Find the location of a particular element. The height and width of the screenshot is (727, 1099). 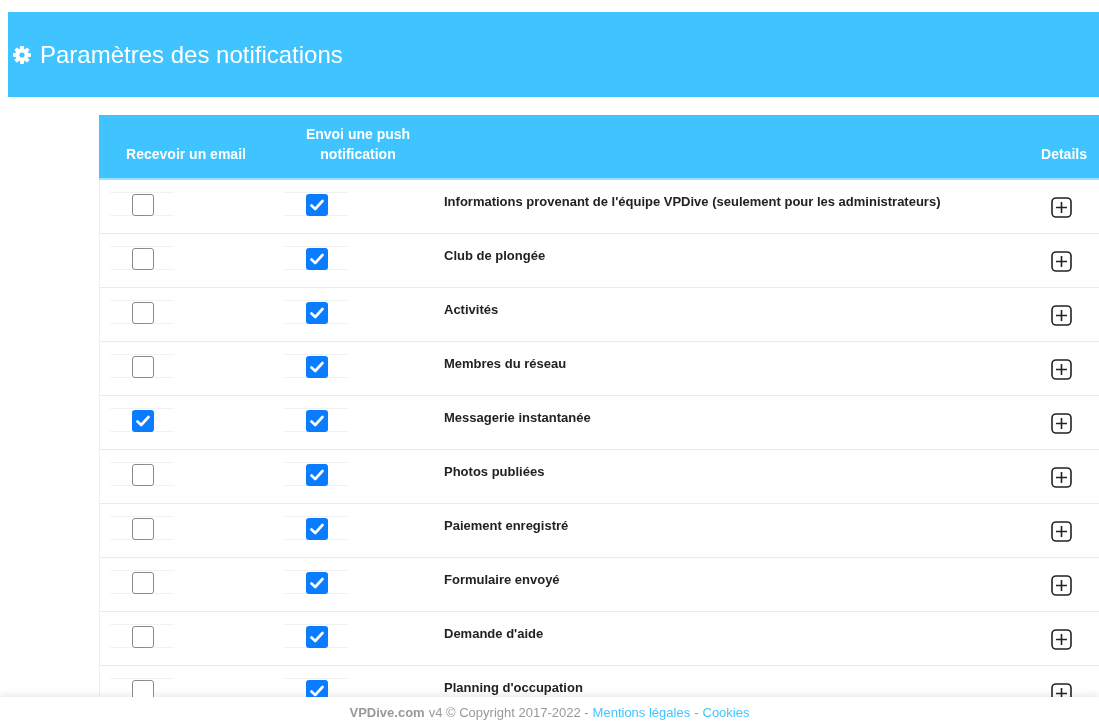

notification-type: Club de plongée is located at coordinates (495, 255).